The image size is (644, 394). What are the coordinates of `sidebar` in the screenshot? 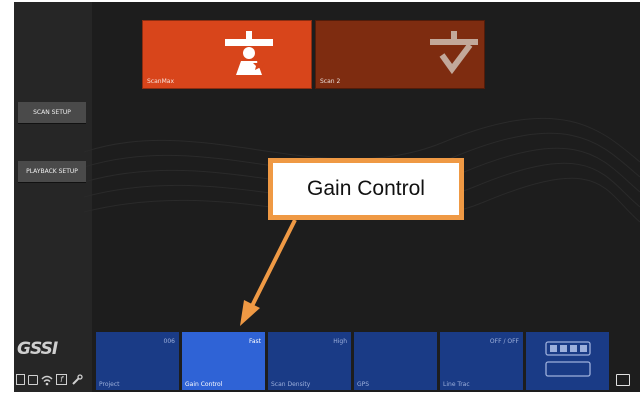 It's located at (53, 197).